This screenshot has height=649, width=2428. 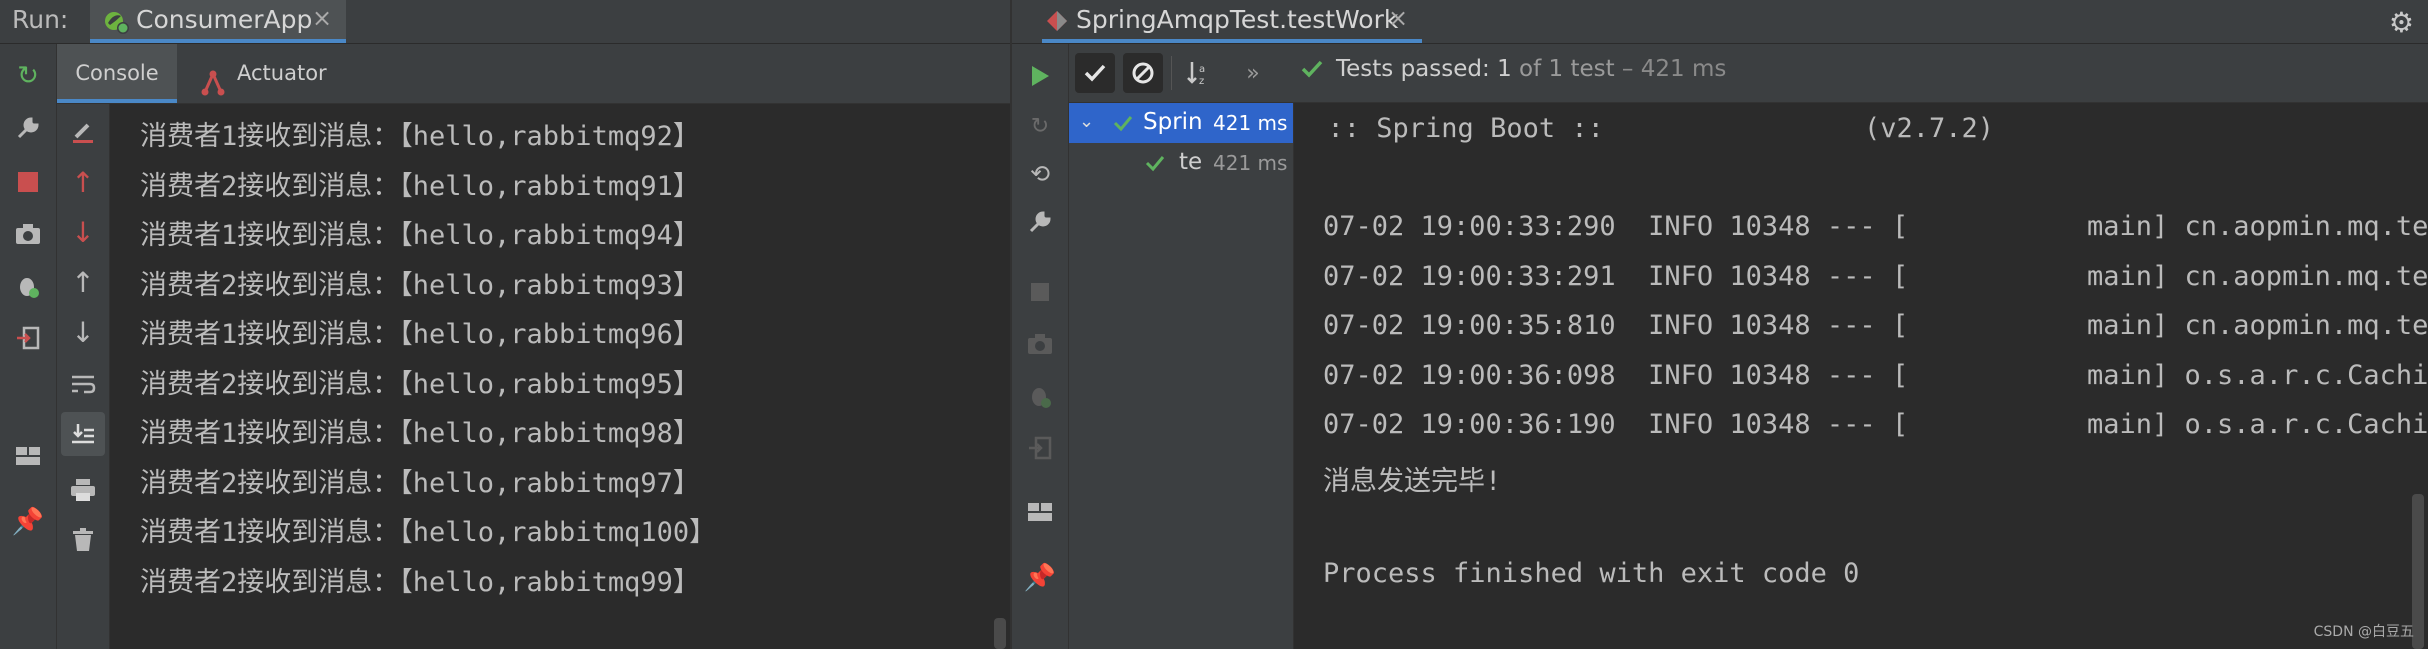 What do you see at coordinates (1040, 292) in the screenshot?
I see `stop-disabled-icon` at bounding box center [1040, 292].